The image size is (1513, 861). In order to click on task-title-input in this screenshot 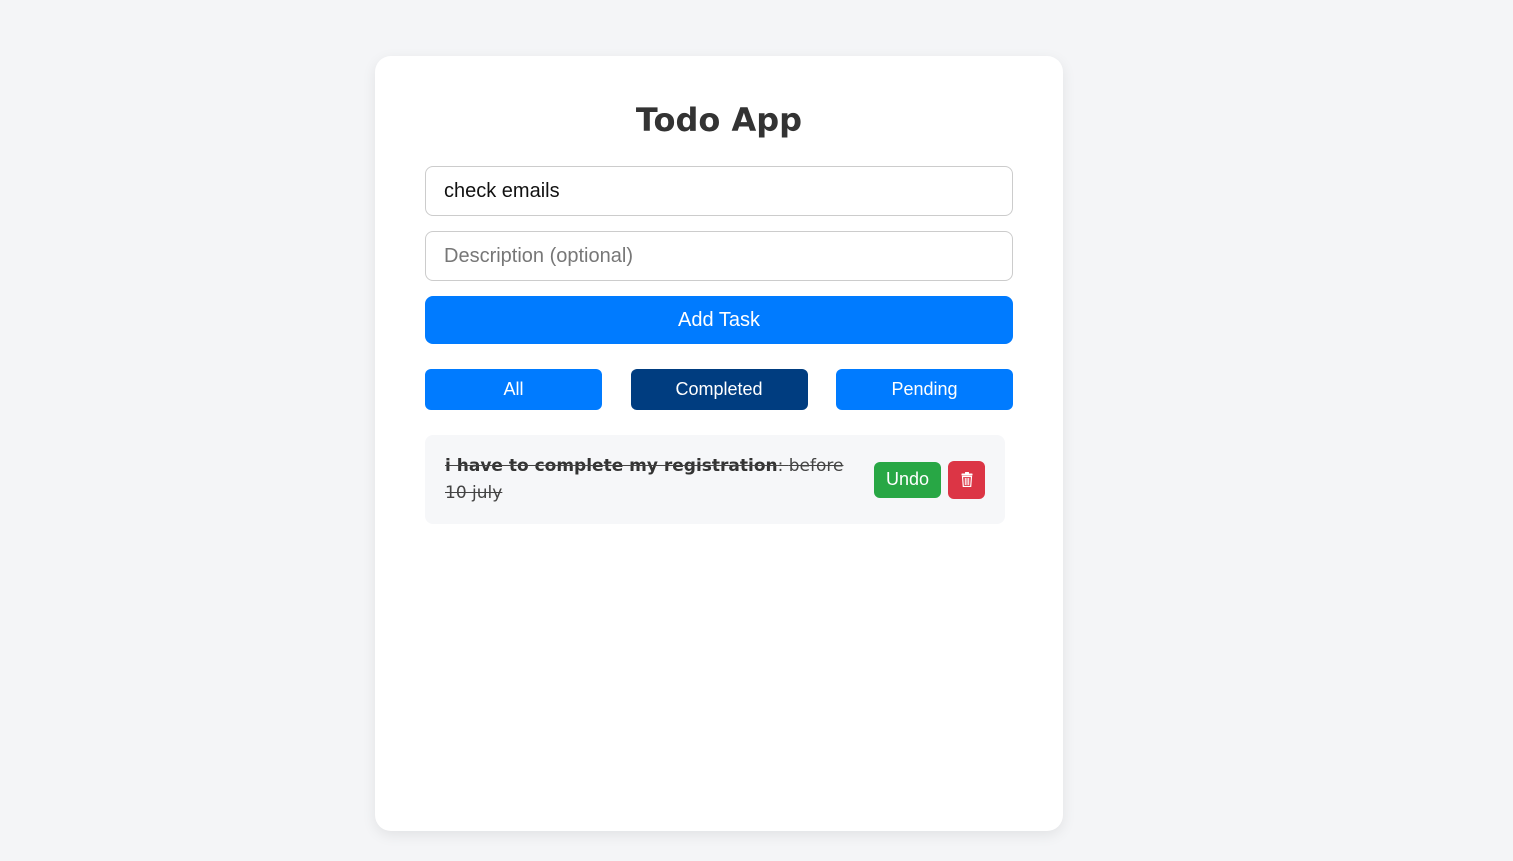, I will do `click(719, 191)`.